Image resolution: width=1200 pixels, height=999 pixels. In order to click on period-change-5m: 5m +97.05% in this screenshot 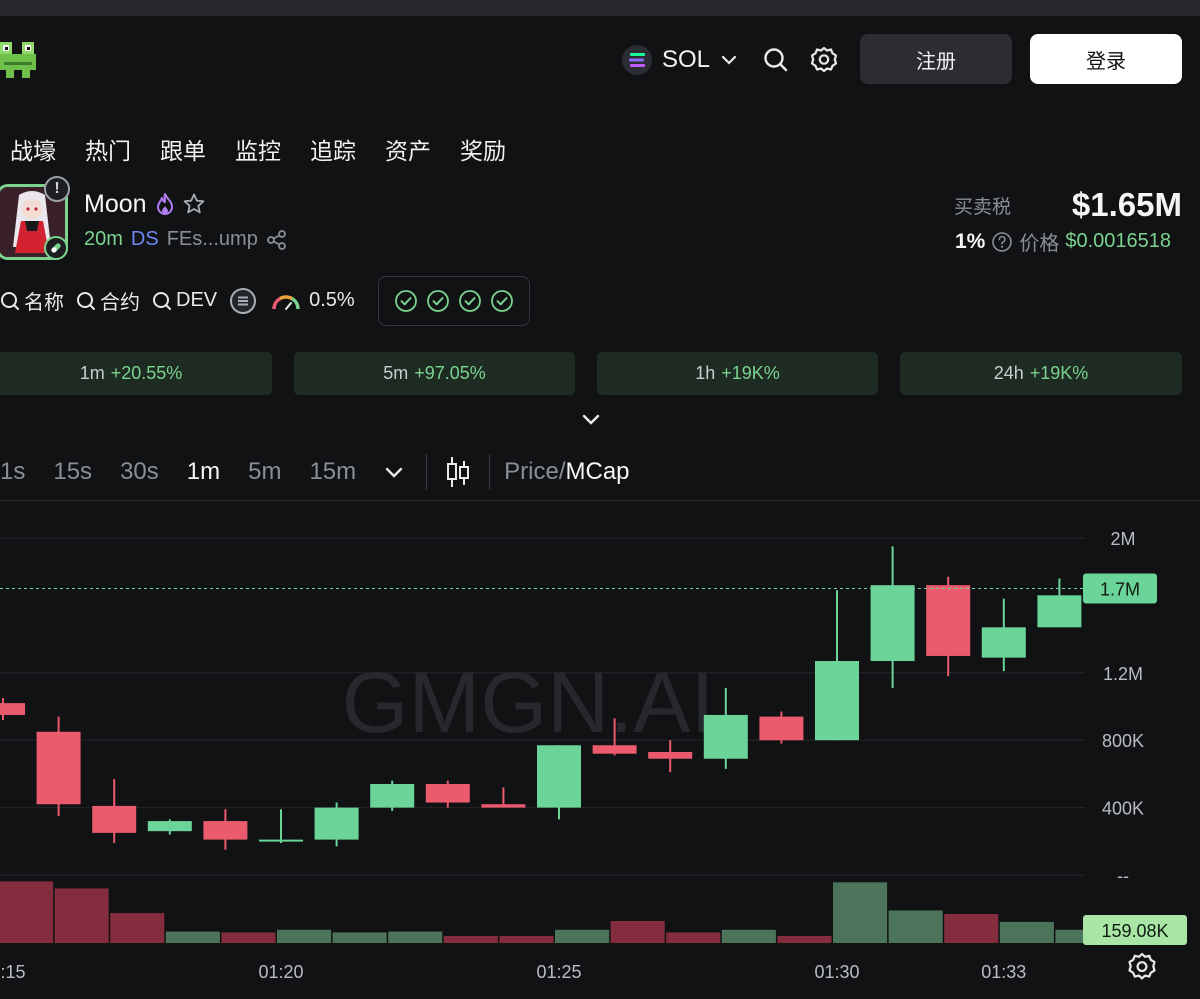, I will do `click(434, 373)`.